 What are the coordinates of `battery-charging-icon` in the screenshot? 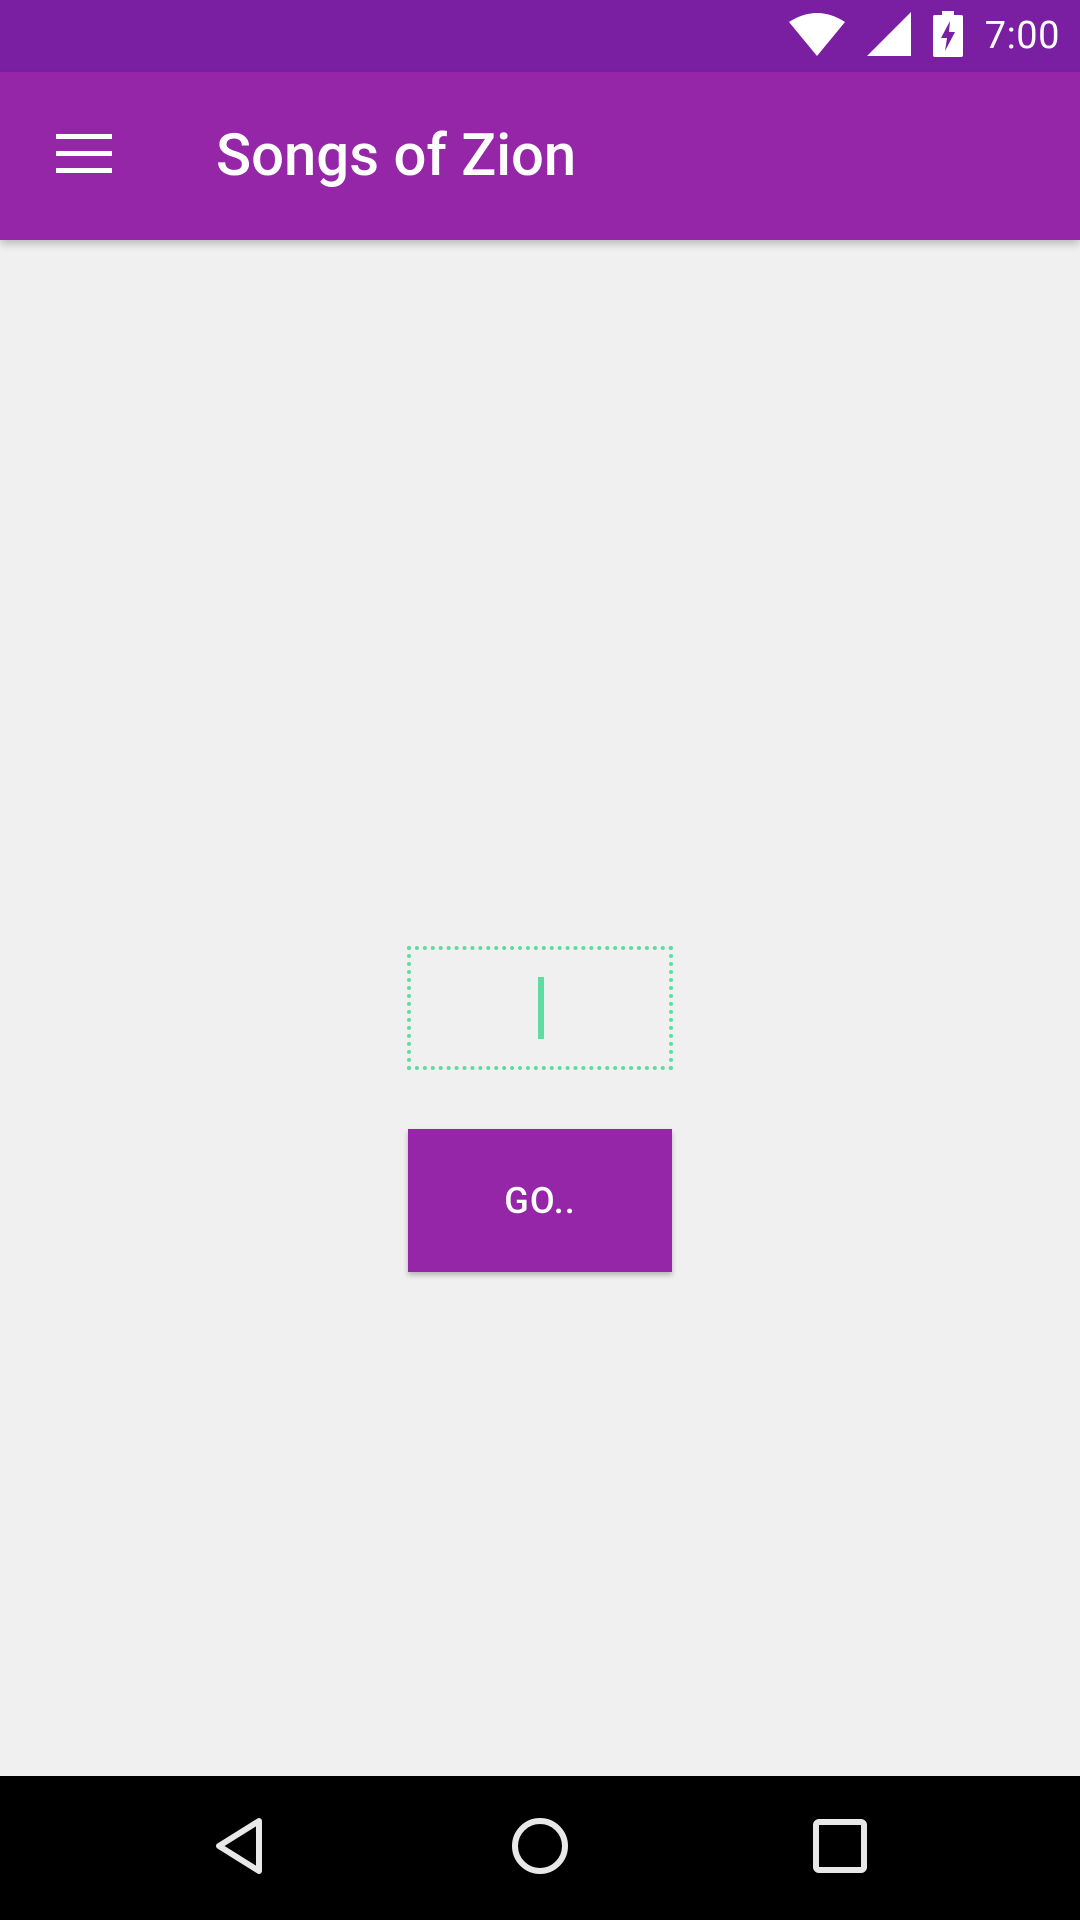 It's located at (947, 36).